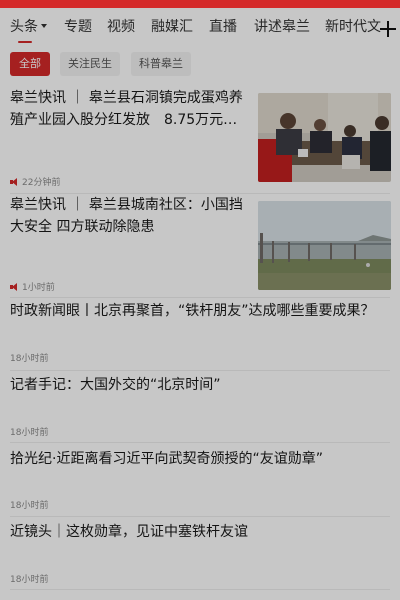 Image resolution: width=400 pixels, height=600 pixels. Describe the element at coordinates (200, 65) in the screenshot. I see `filter-chips: 全部 关注民生 科普皋兰` at that location.